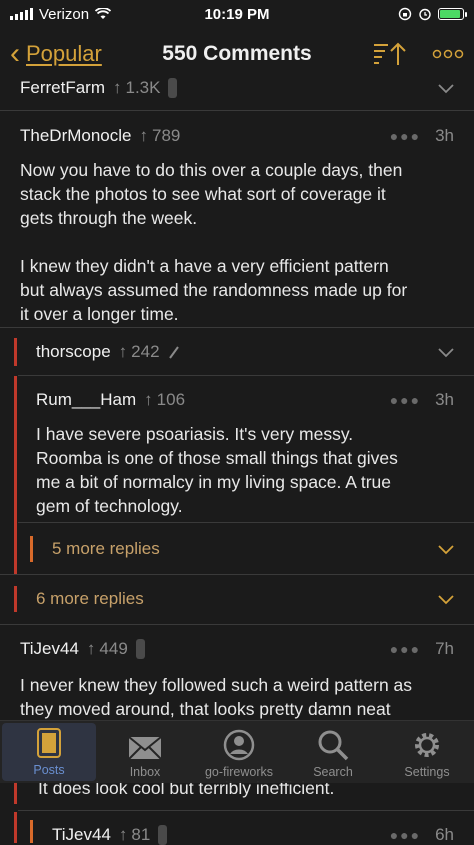 The width and height of the screenshot is (474, 845). I want to click on alarm-icon, so click(425, 14).